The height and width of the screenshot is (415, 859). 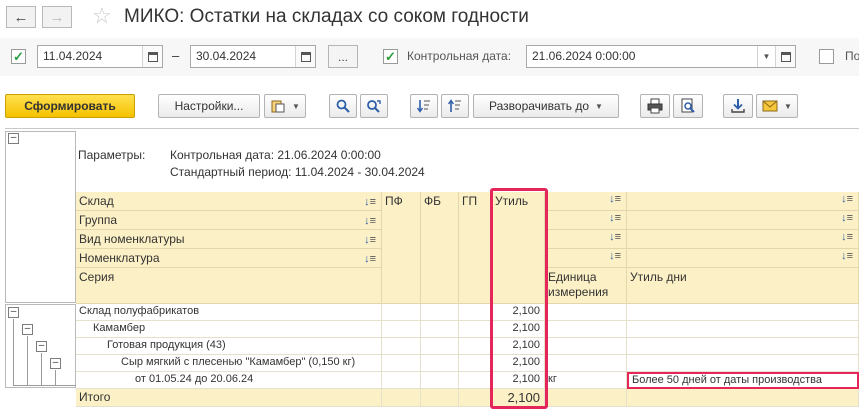 I want to click on generate-button: Сформировать, so click(x=70, y=106).